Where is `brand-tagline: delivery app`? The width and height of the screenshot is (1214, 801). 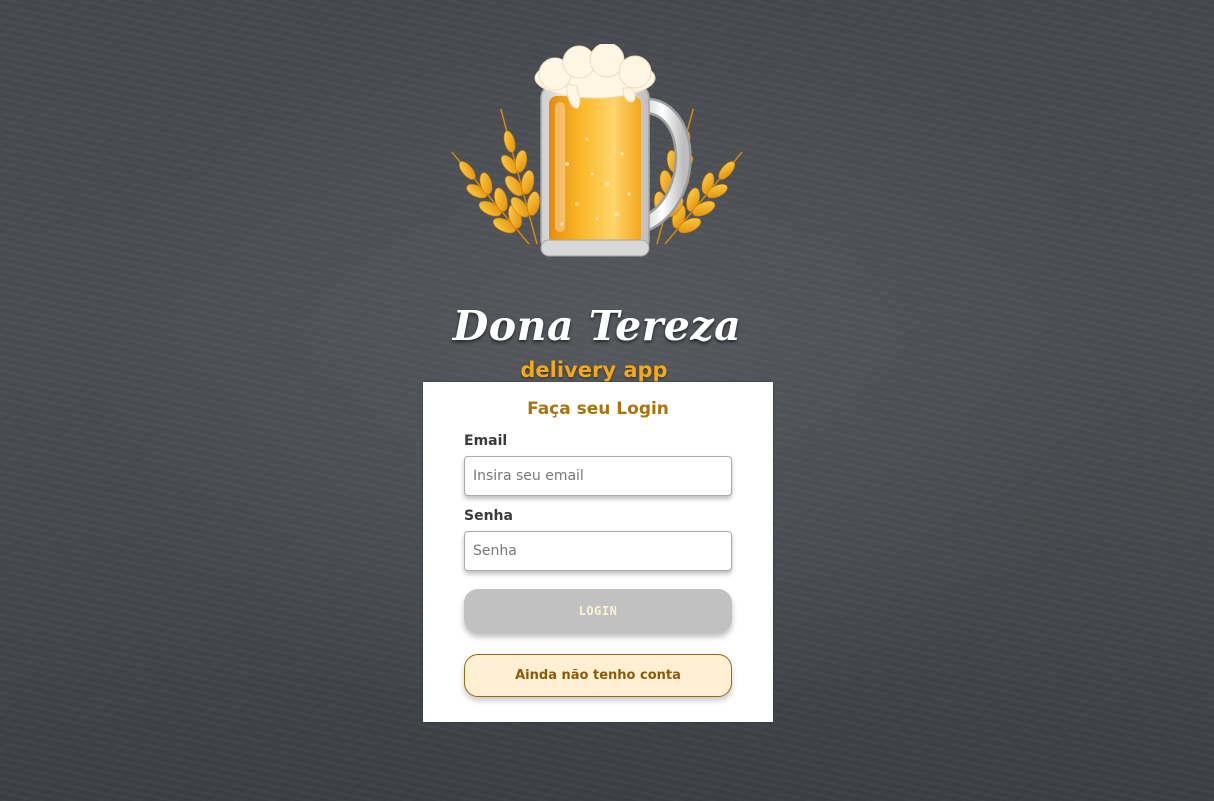
brand-tagline: delivery app is located at coordinates (594, 370).